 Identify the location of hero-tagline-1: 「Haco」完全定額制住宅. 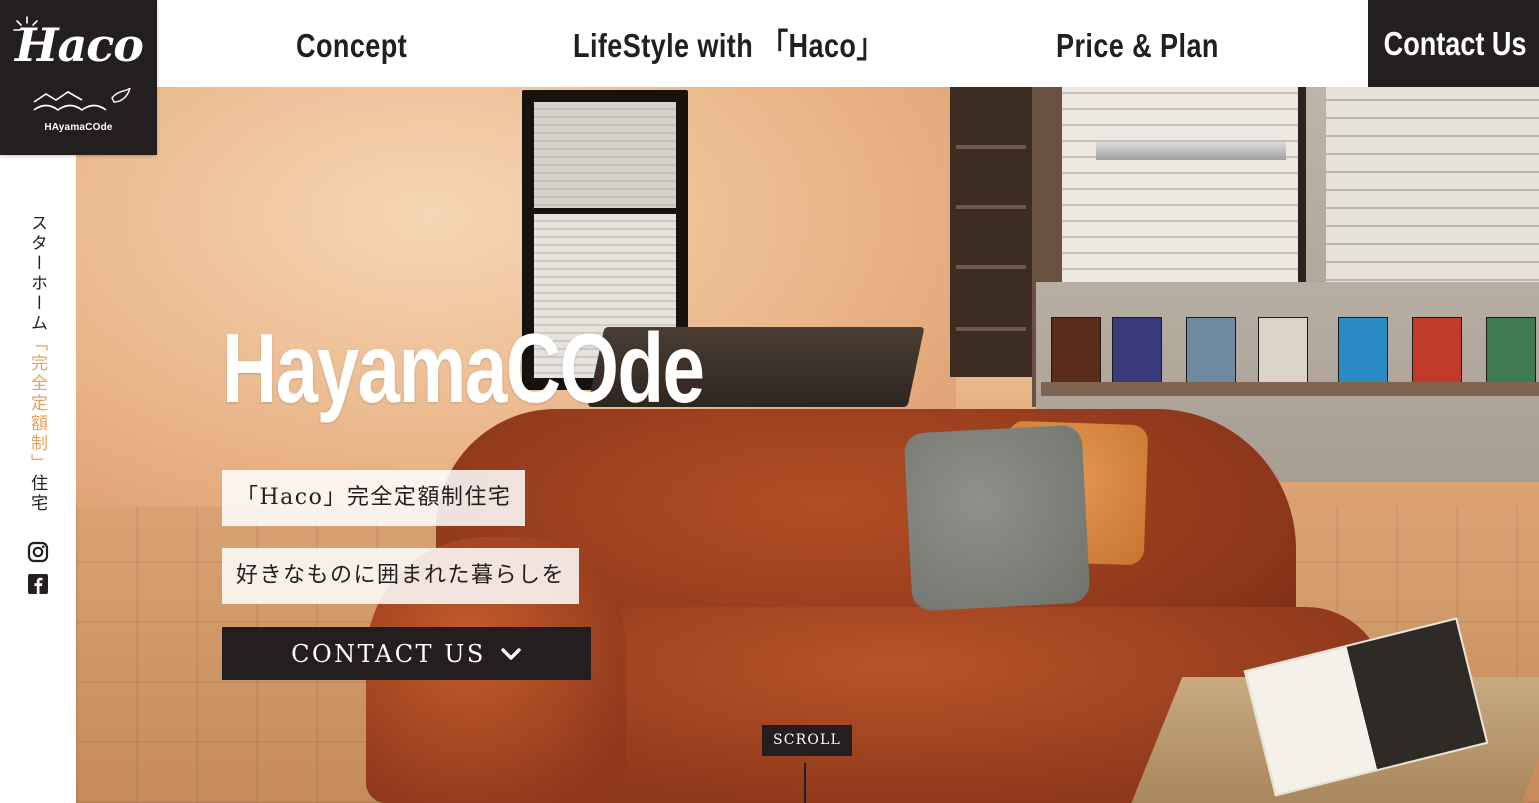
(374, 498).